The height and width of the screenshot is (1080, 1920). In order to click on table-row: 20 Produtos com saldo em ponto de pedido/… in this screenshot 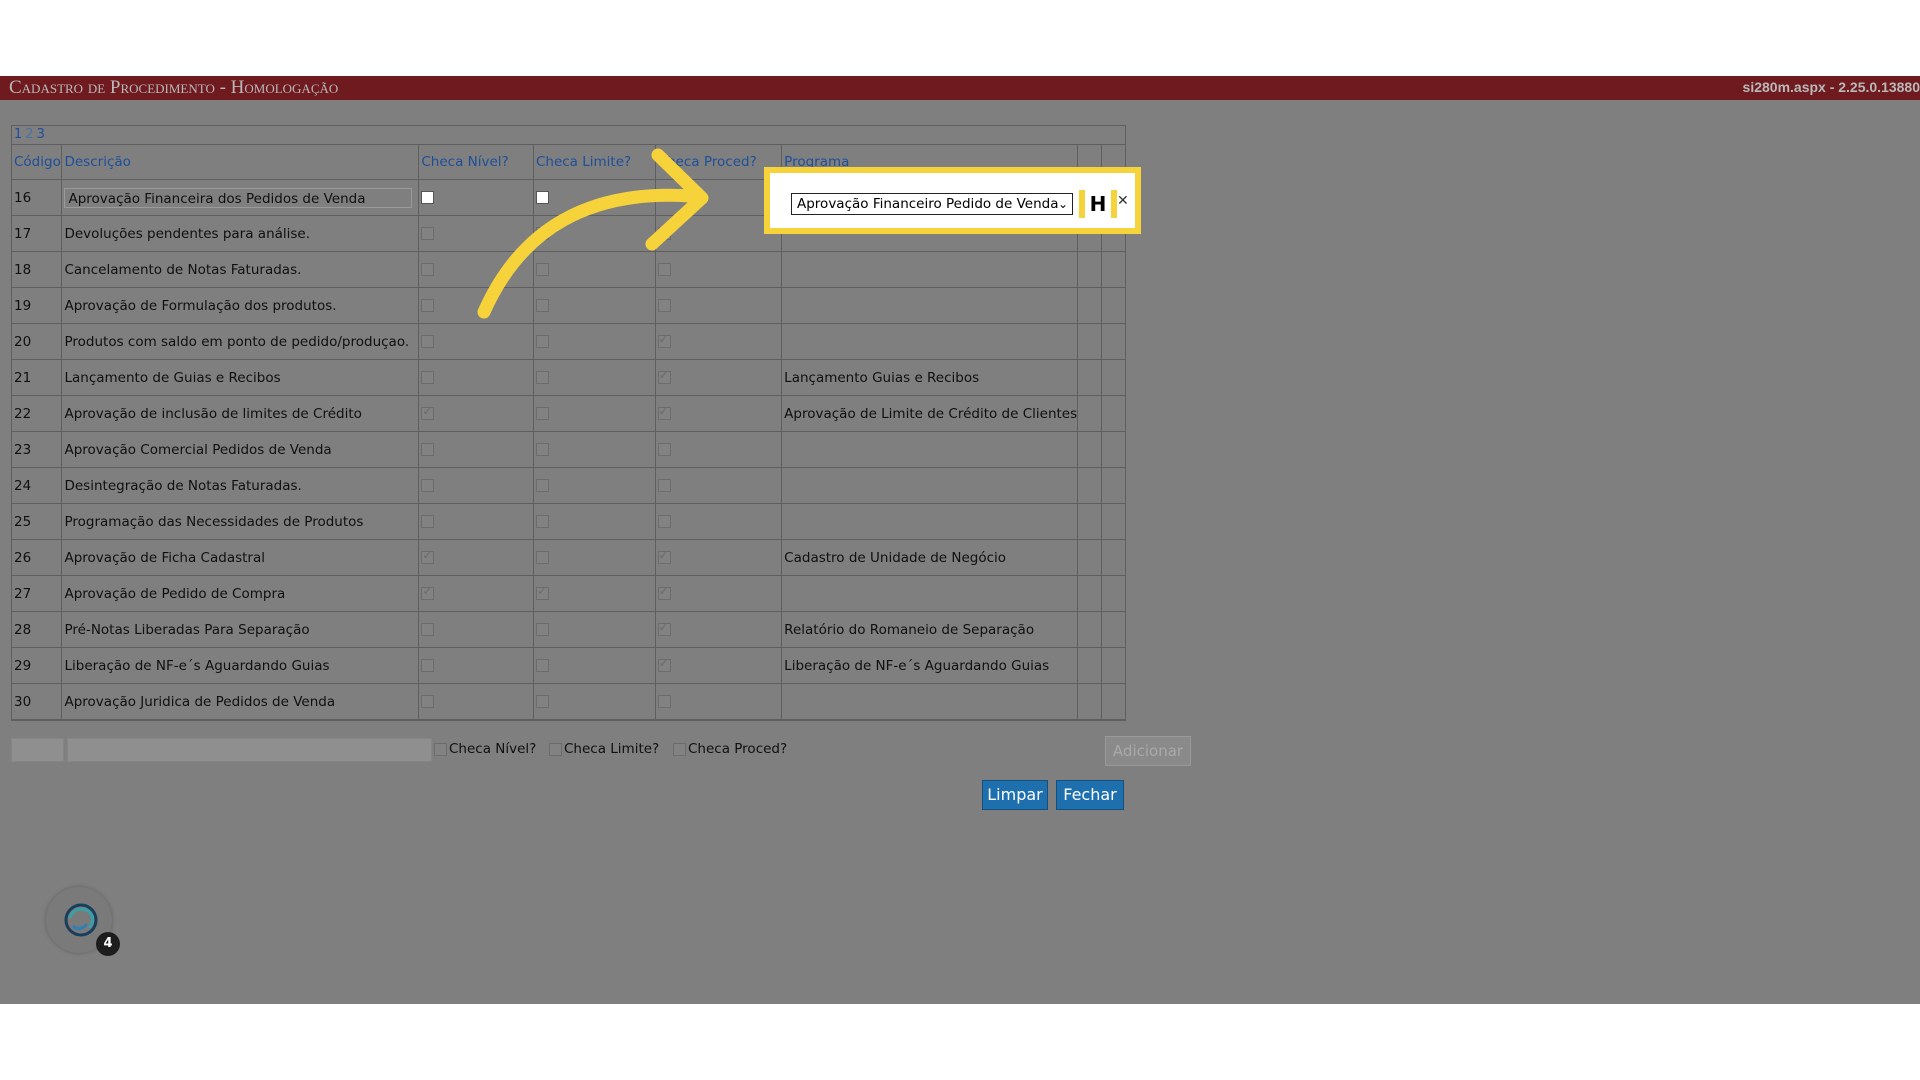, I will do `click(568, 341)`.